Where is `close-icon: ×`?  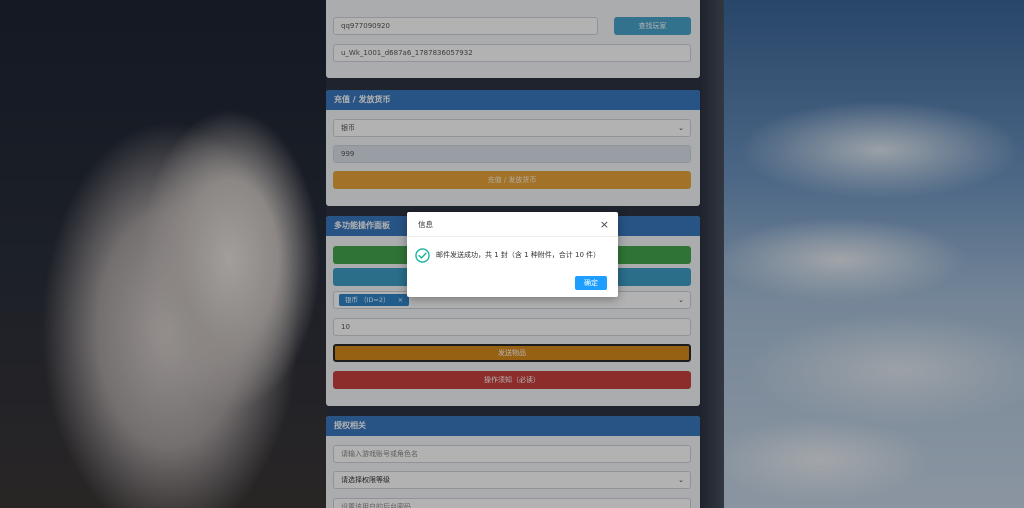
close-icon: × is located at coordinates (604, 224).